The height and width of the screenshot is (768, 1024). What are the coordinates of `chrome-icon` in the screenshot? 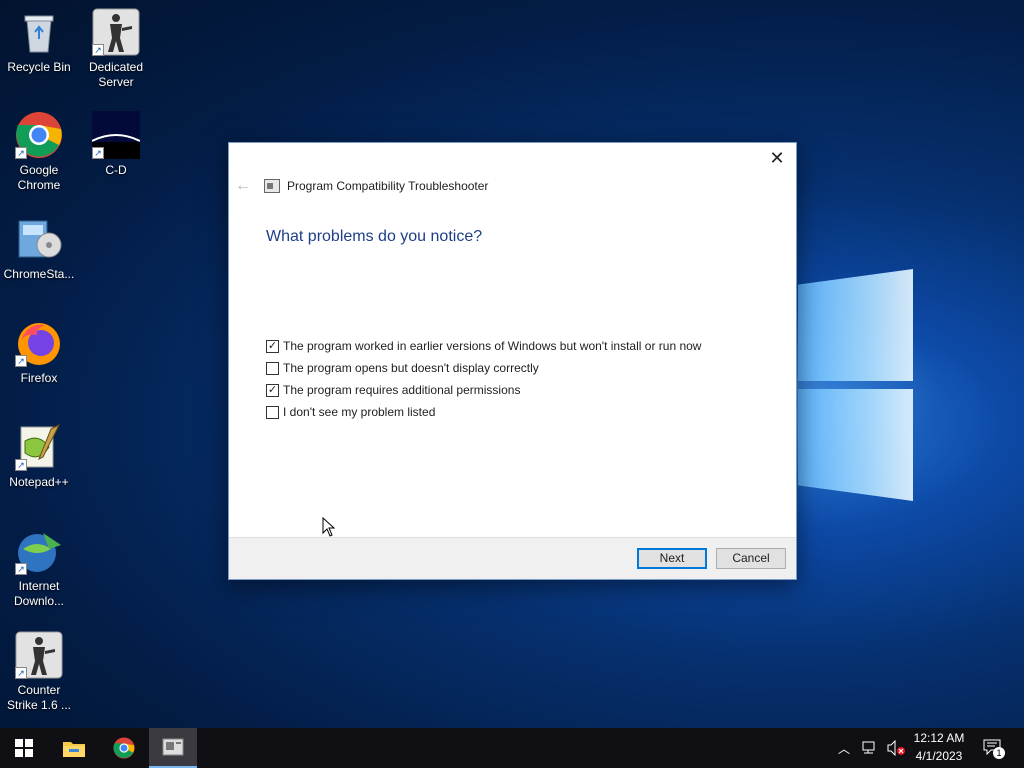 It's located at (124, 748).